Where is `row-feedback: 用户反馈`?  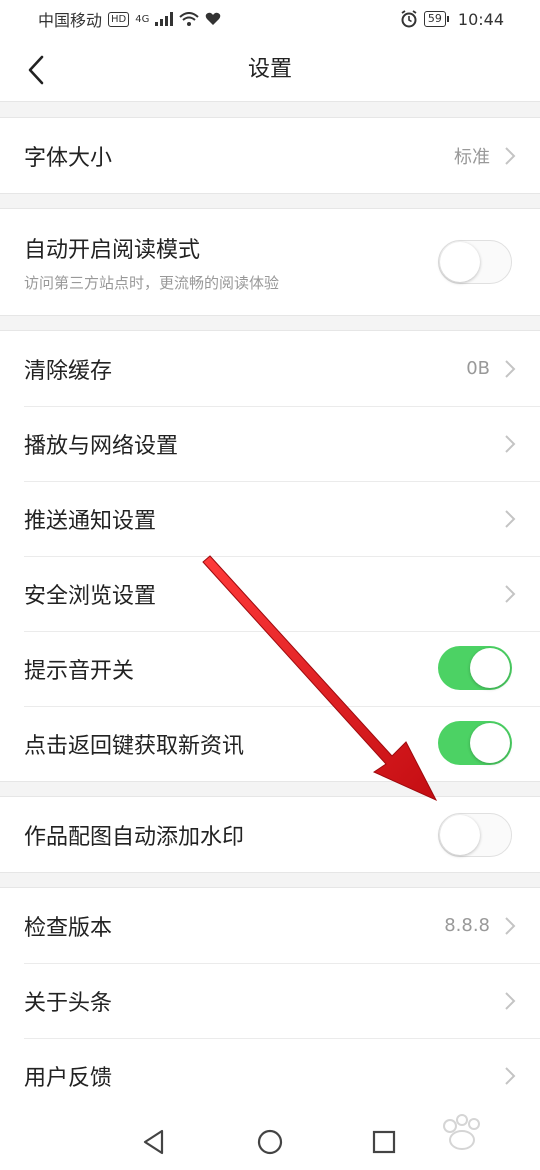 row-feedback: 用户反馈 is located at coordinates (270, 1075).